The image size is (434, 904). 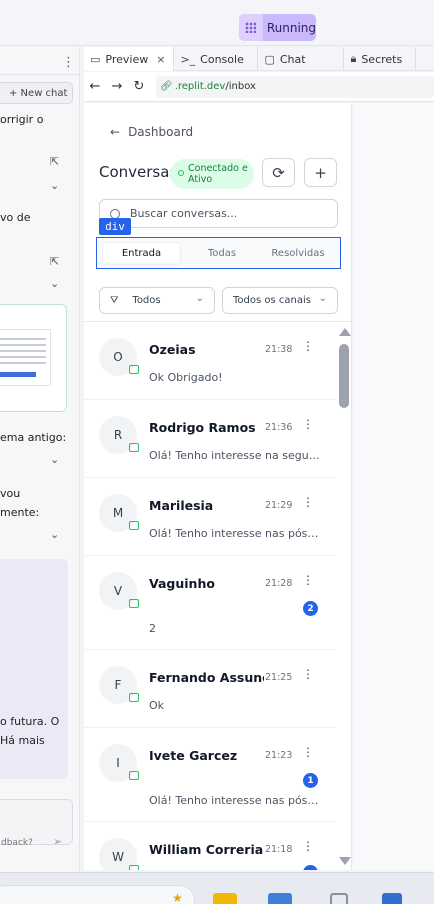 What do you see at coordinates (172, 349) in the screenshot?
I see `contact-name: Ozeias` at bounding box center [172, 349].